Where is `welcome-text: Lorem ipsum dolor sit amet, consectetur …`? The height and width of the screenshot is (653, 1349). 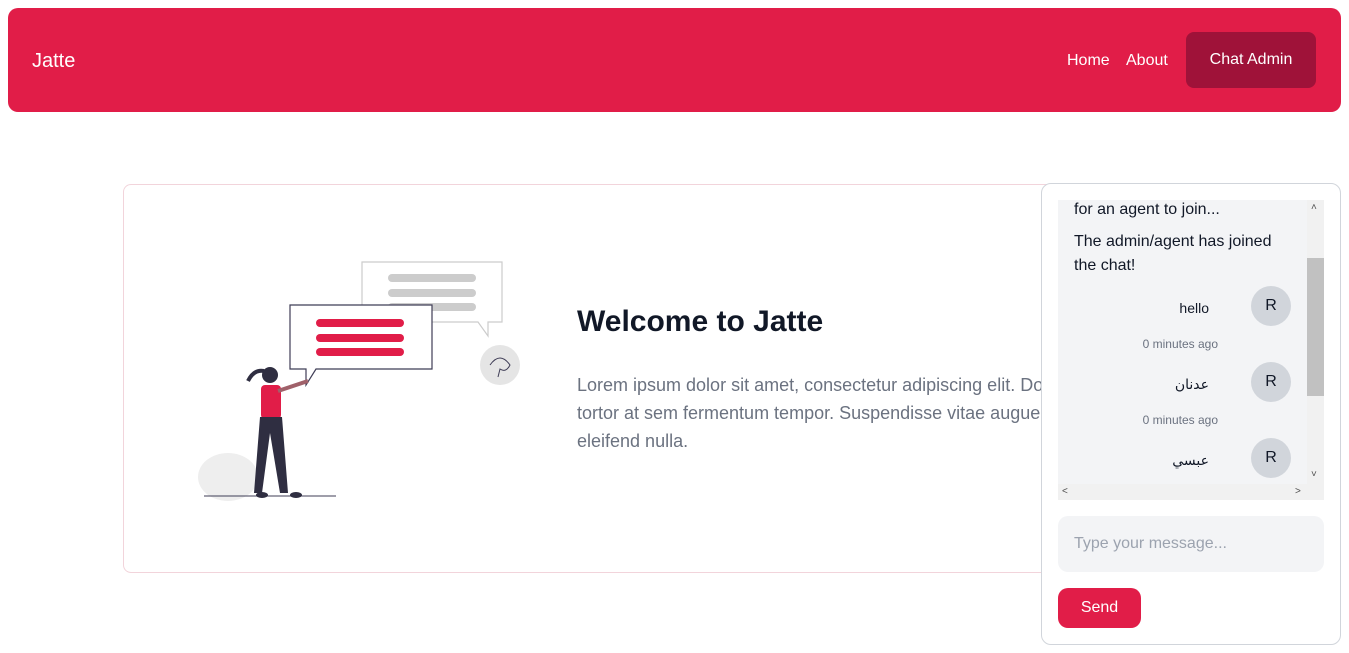
welcome-text: Lorem ipsum dolor sit amet, consectetur … is located at coordinates (837, 413).